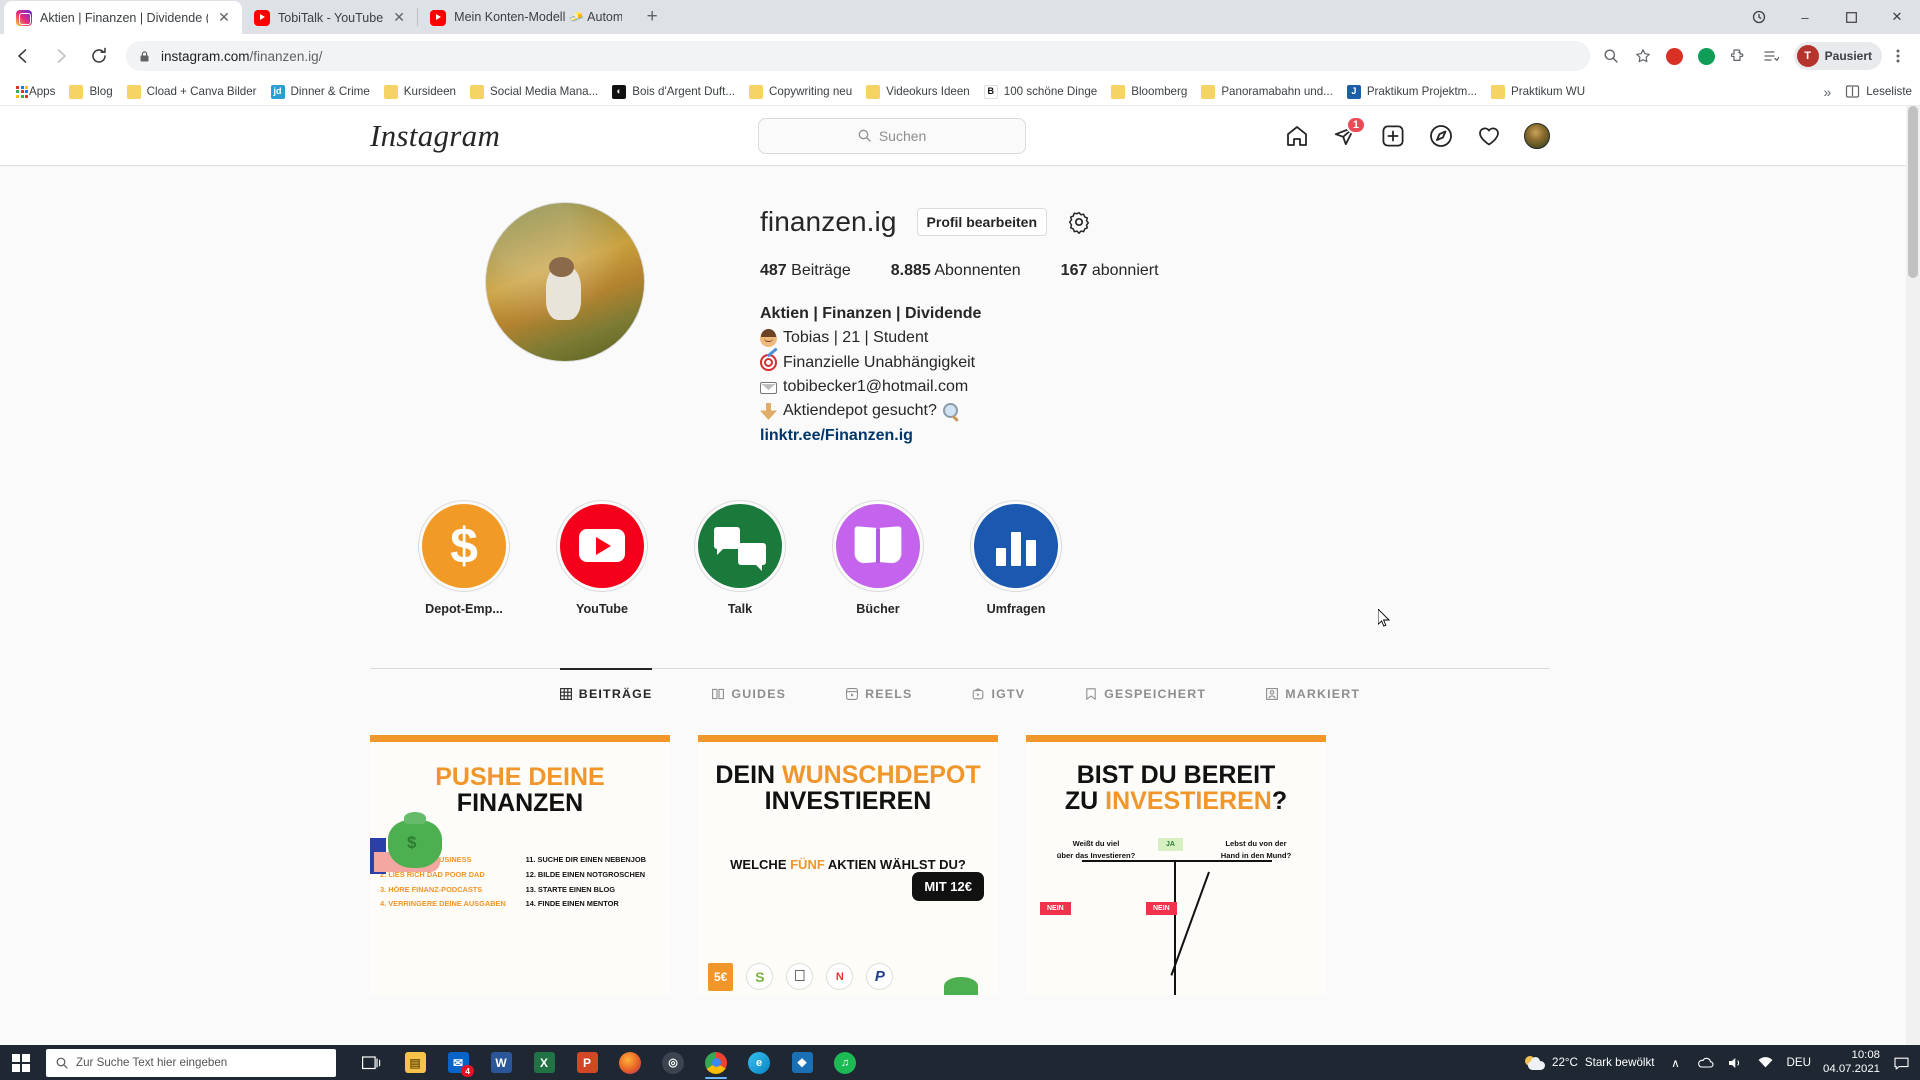 This screenshot has height=1080, width=1920. What do you see at coordinates (1739, 56) in the screenshot?
I see `extension-puzzle-icon` at bounding box center [1739, 56].